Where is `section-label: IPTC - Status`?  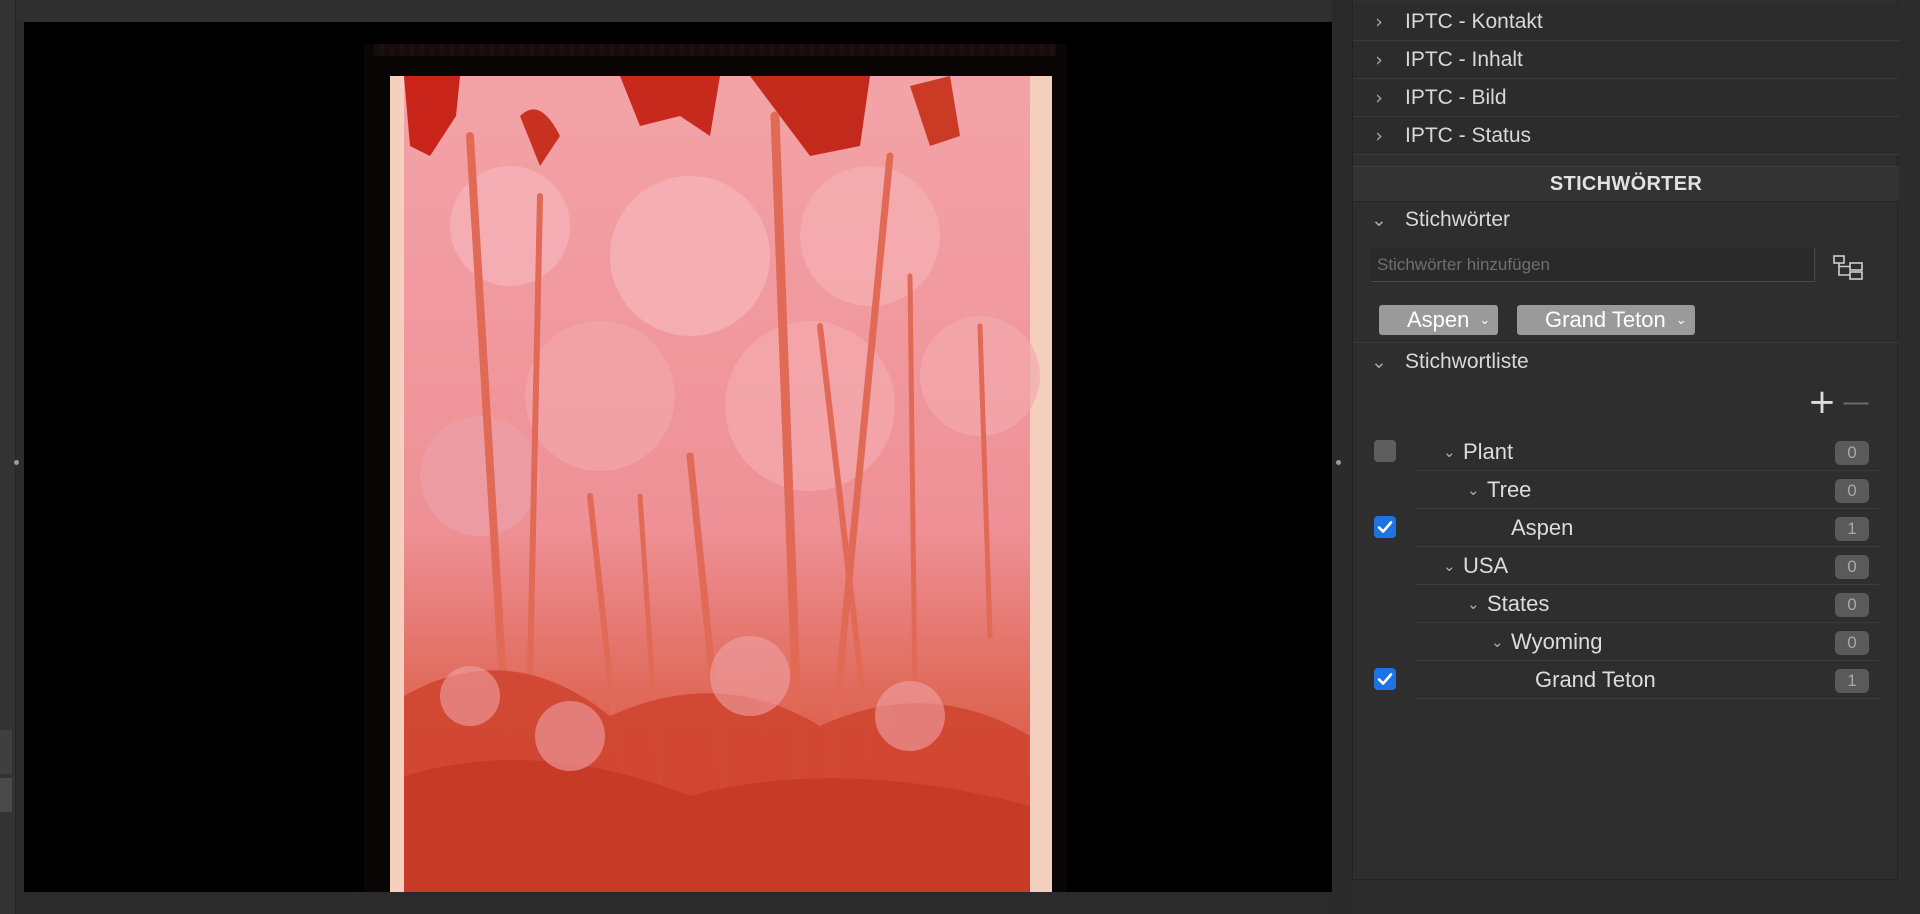 section-label: IPTC - Status is located at coordinates (1468, 135).